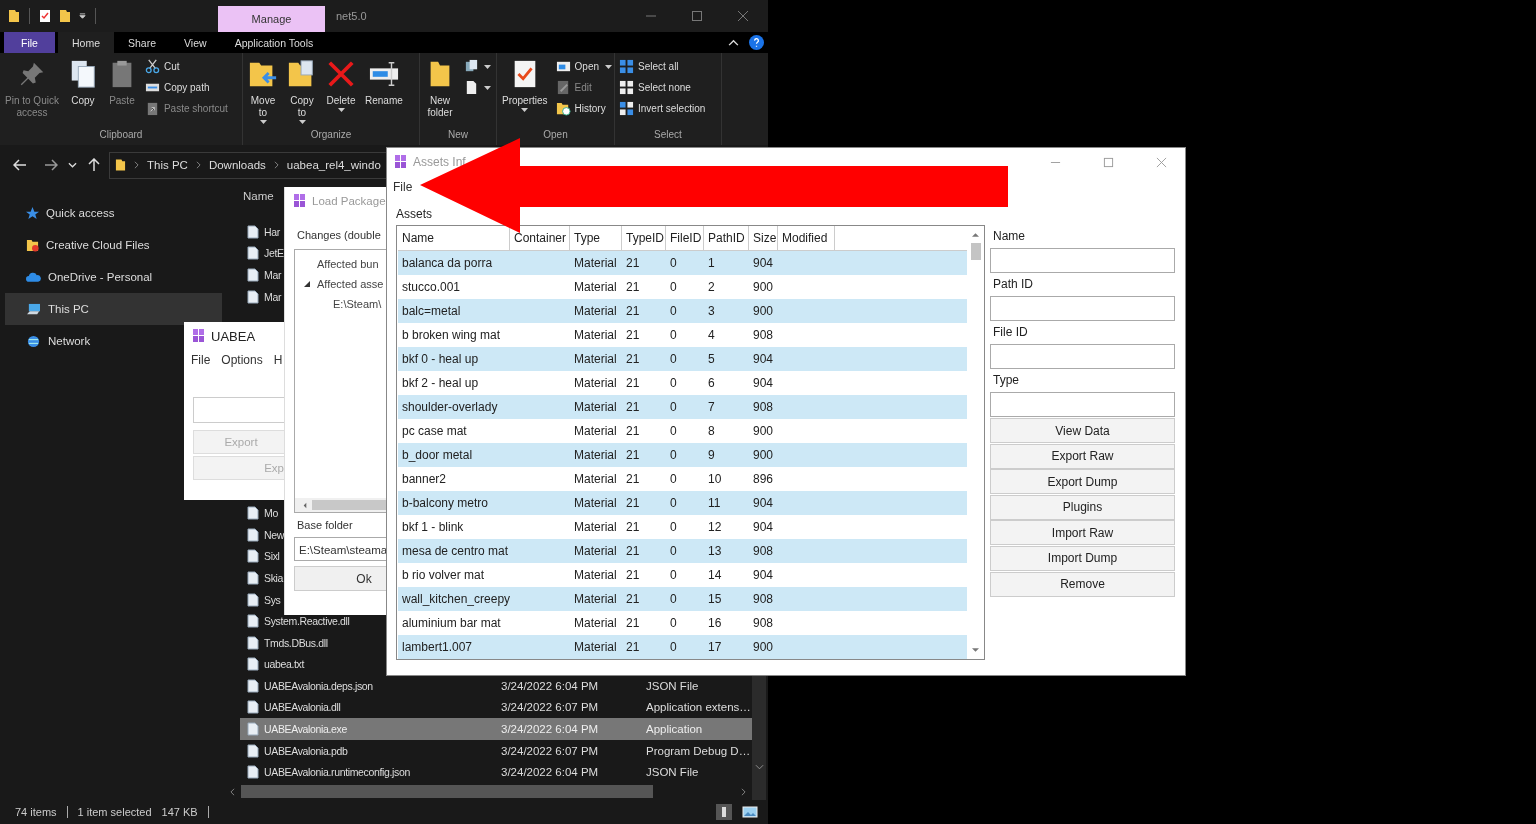 This screenshot has height=824, width=1536. What do you see at coordinates (414, 214) in the screenshot?
I see `assets-label: Assets` at bounding box center [414, 214].